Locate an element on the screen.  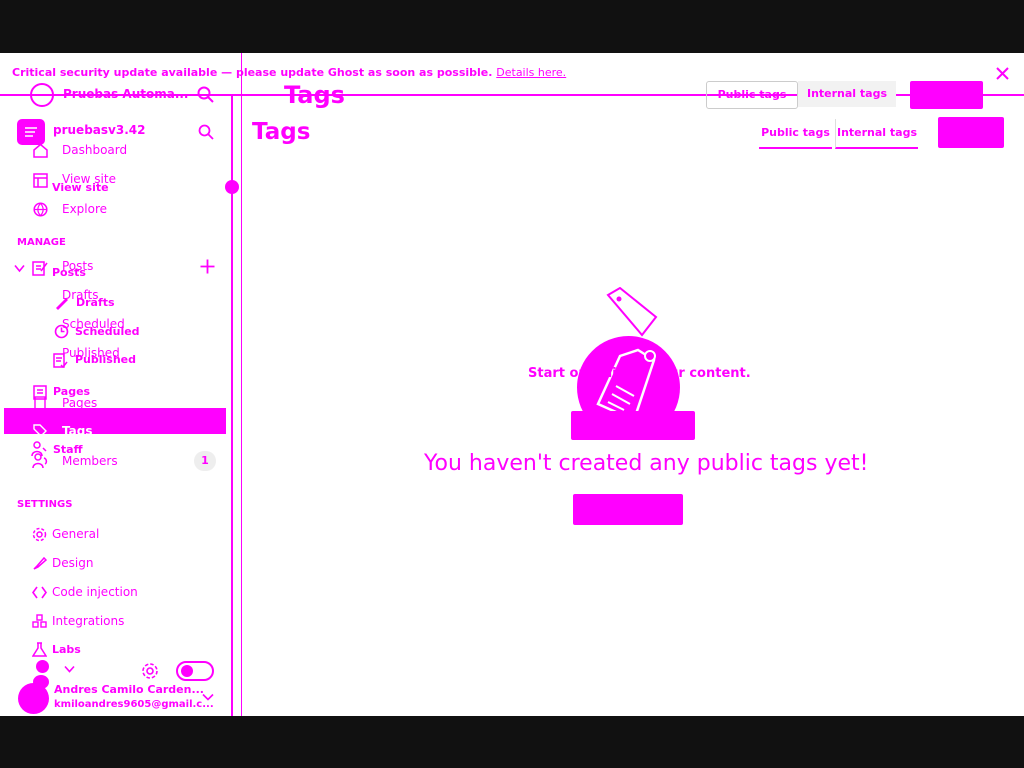
ghost-page-title: Tags is located at coordinates (314, 95).